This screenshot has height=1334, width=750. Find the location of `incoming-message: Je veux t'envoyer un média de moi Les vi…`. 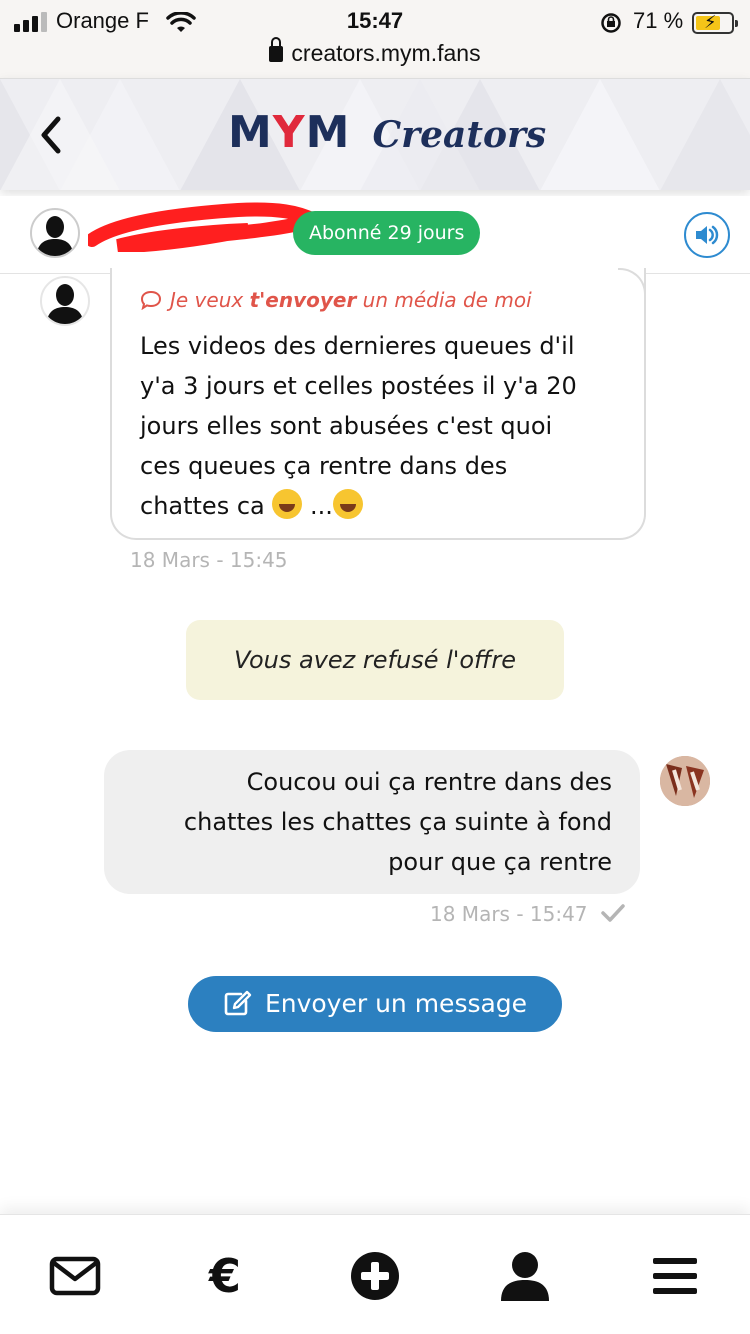

incoming-message: Je veux t'envoyer un média de moi Les vi… is located at coordinates (378, 404).